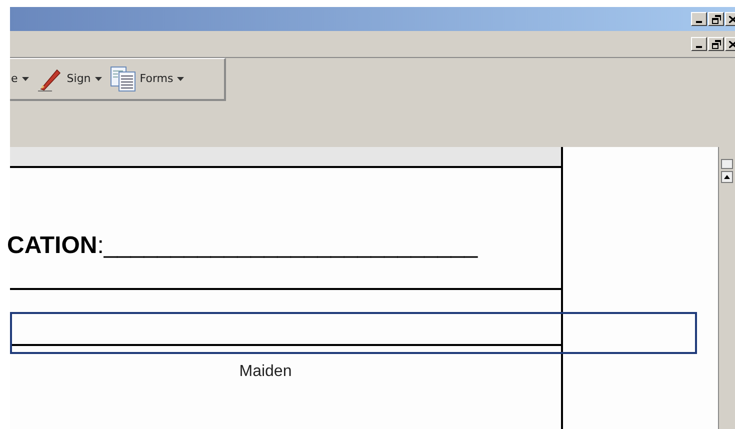  What do you see at coordinates (727, 164) in the screenshot?
I see `scroll-button` at bounding box center [727, 164].